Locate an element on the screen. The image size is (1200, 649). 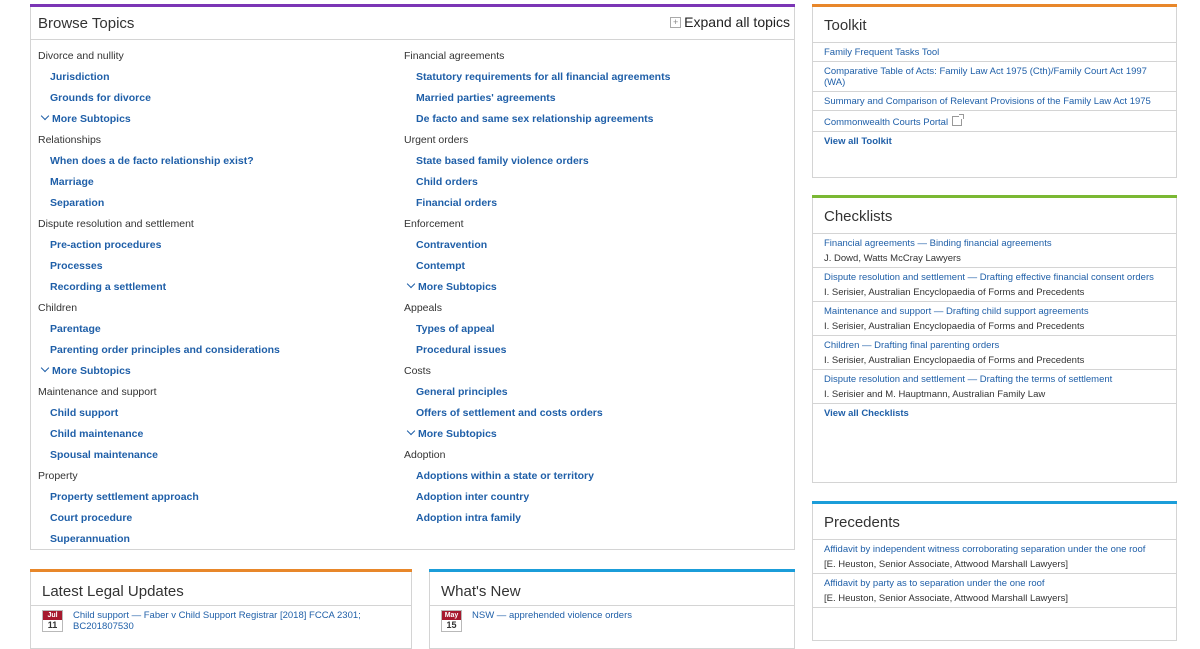
browse-topics-title: Browse Topics is located at coordinates (86, 23).